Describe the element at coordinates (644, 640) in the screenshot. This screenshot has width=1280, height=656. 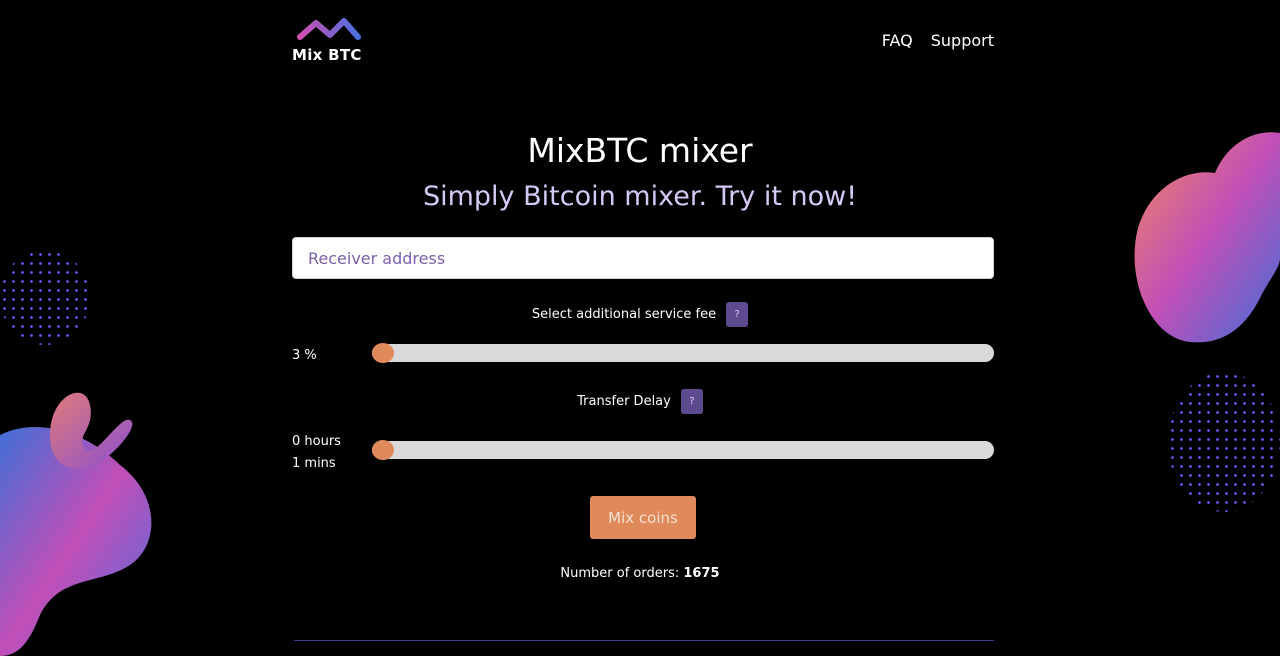
I see `footer-divider` at that location.